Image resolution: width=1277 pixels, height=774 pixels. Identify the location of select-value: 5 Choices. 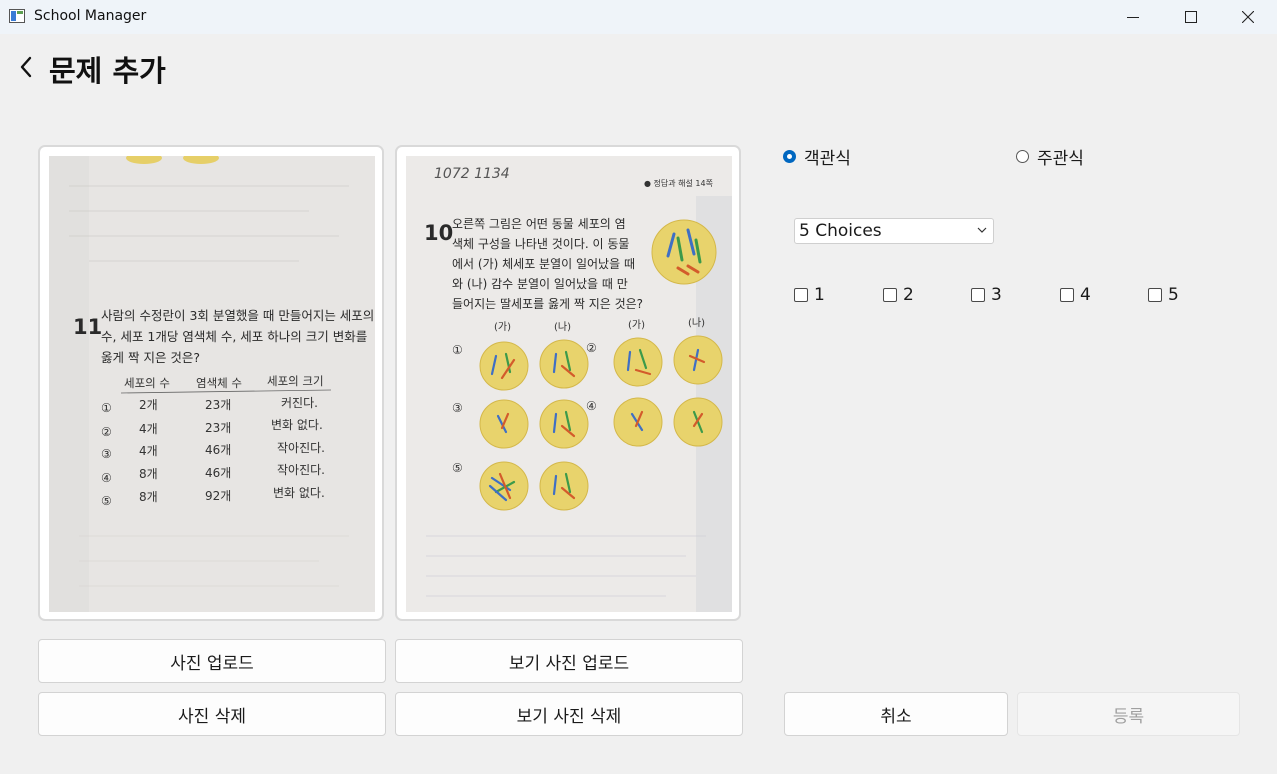
(840, 231).